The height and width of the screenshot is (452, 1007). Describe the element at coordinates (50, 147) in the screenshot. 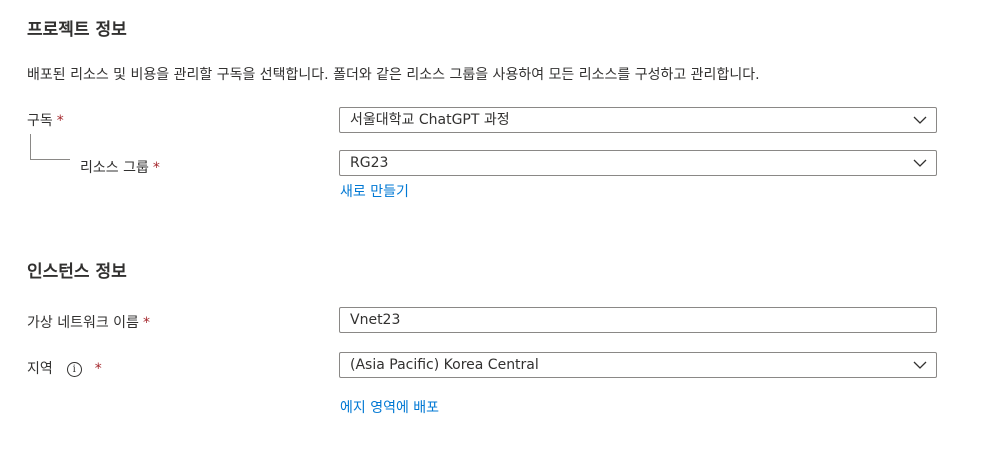

I see `tree-connector` at that location.